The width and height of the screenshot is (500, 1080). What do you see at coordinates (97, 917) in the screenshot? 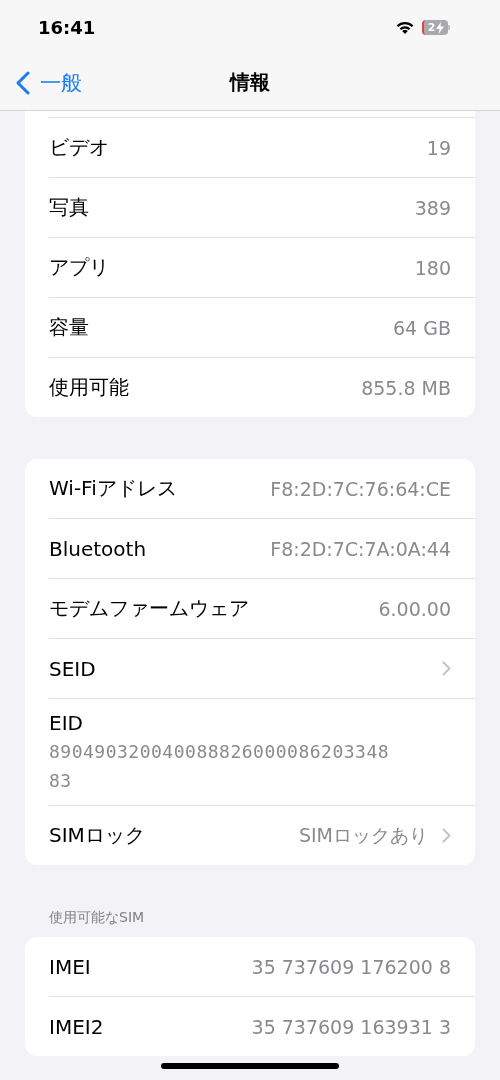
I see `section-header: 使用可能なSIM` at bounding box center [97, 917].